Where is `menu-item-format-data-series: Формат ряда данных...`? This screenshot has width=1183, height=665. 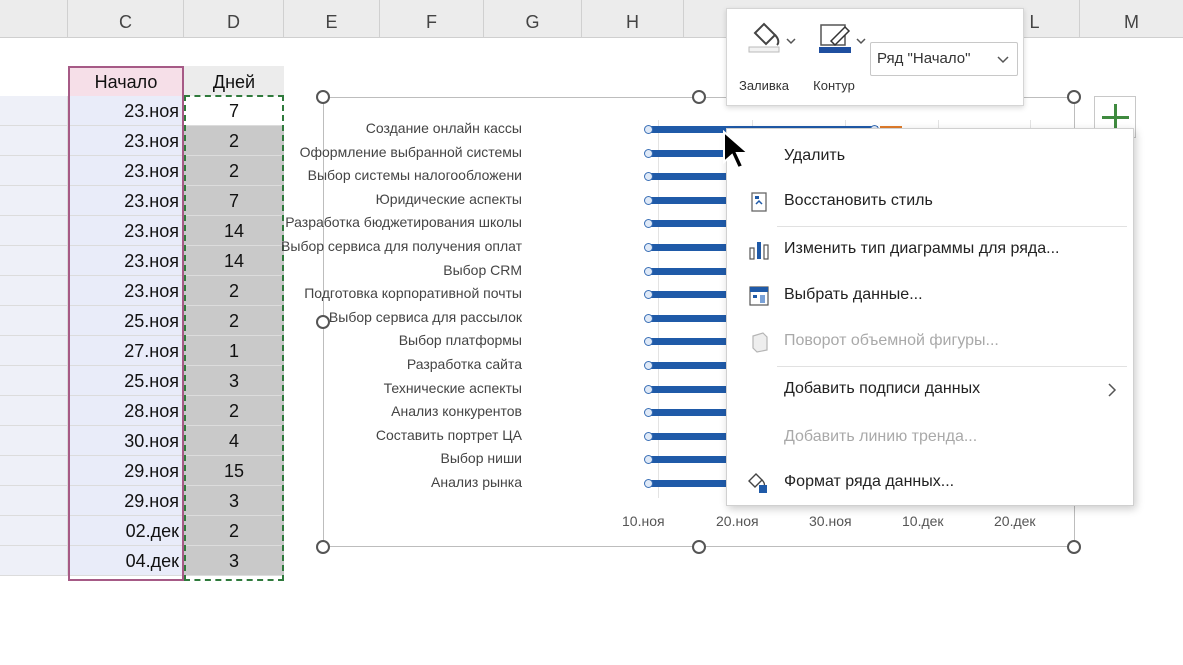
menu-item-format-data-series: Формат ряда данных... is located at coordinates (930, 483).